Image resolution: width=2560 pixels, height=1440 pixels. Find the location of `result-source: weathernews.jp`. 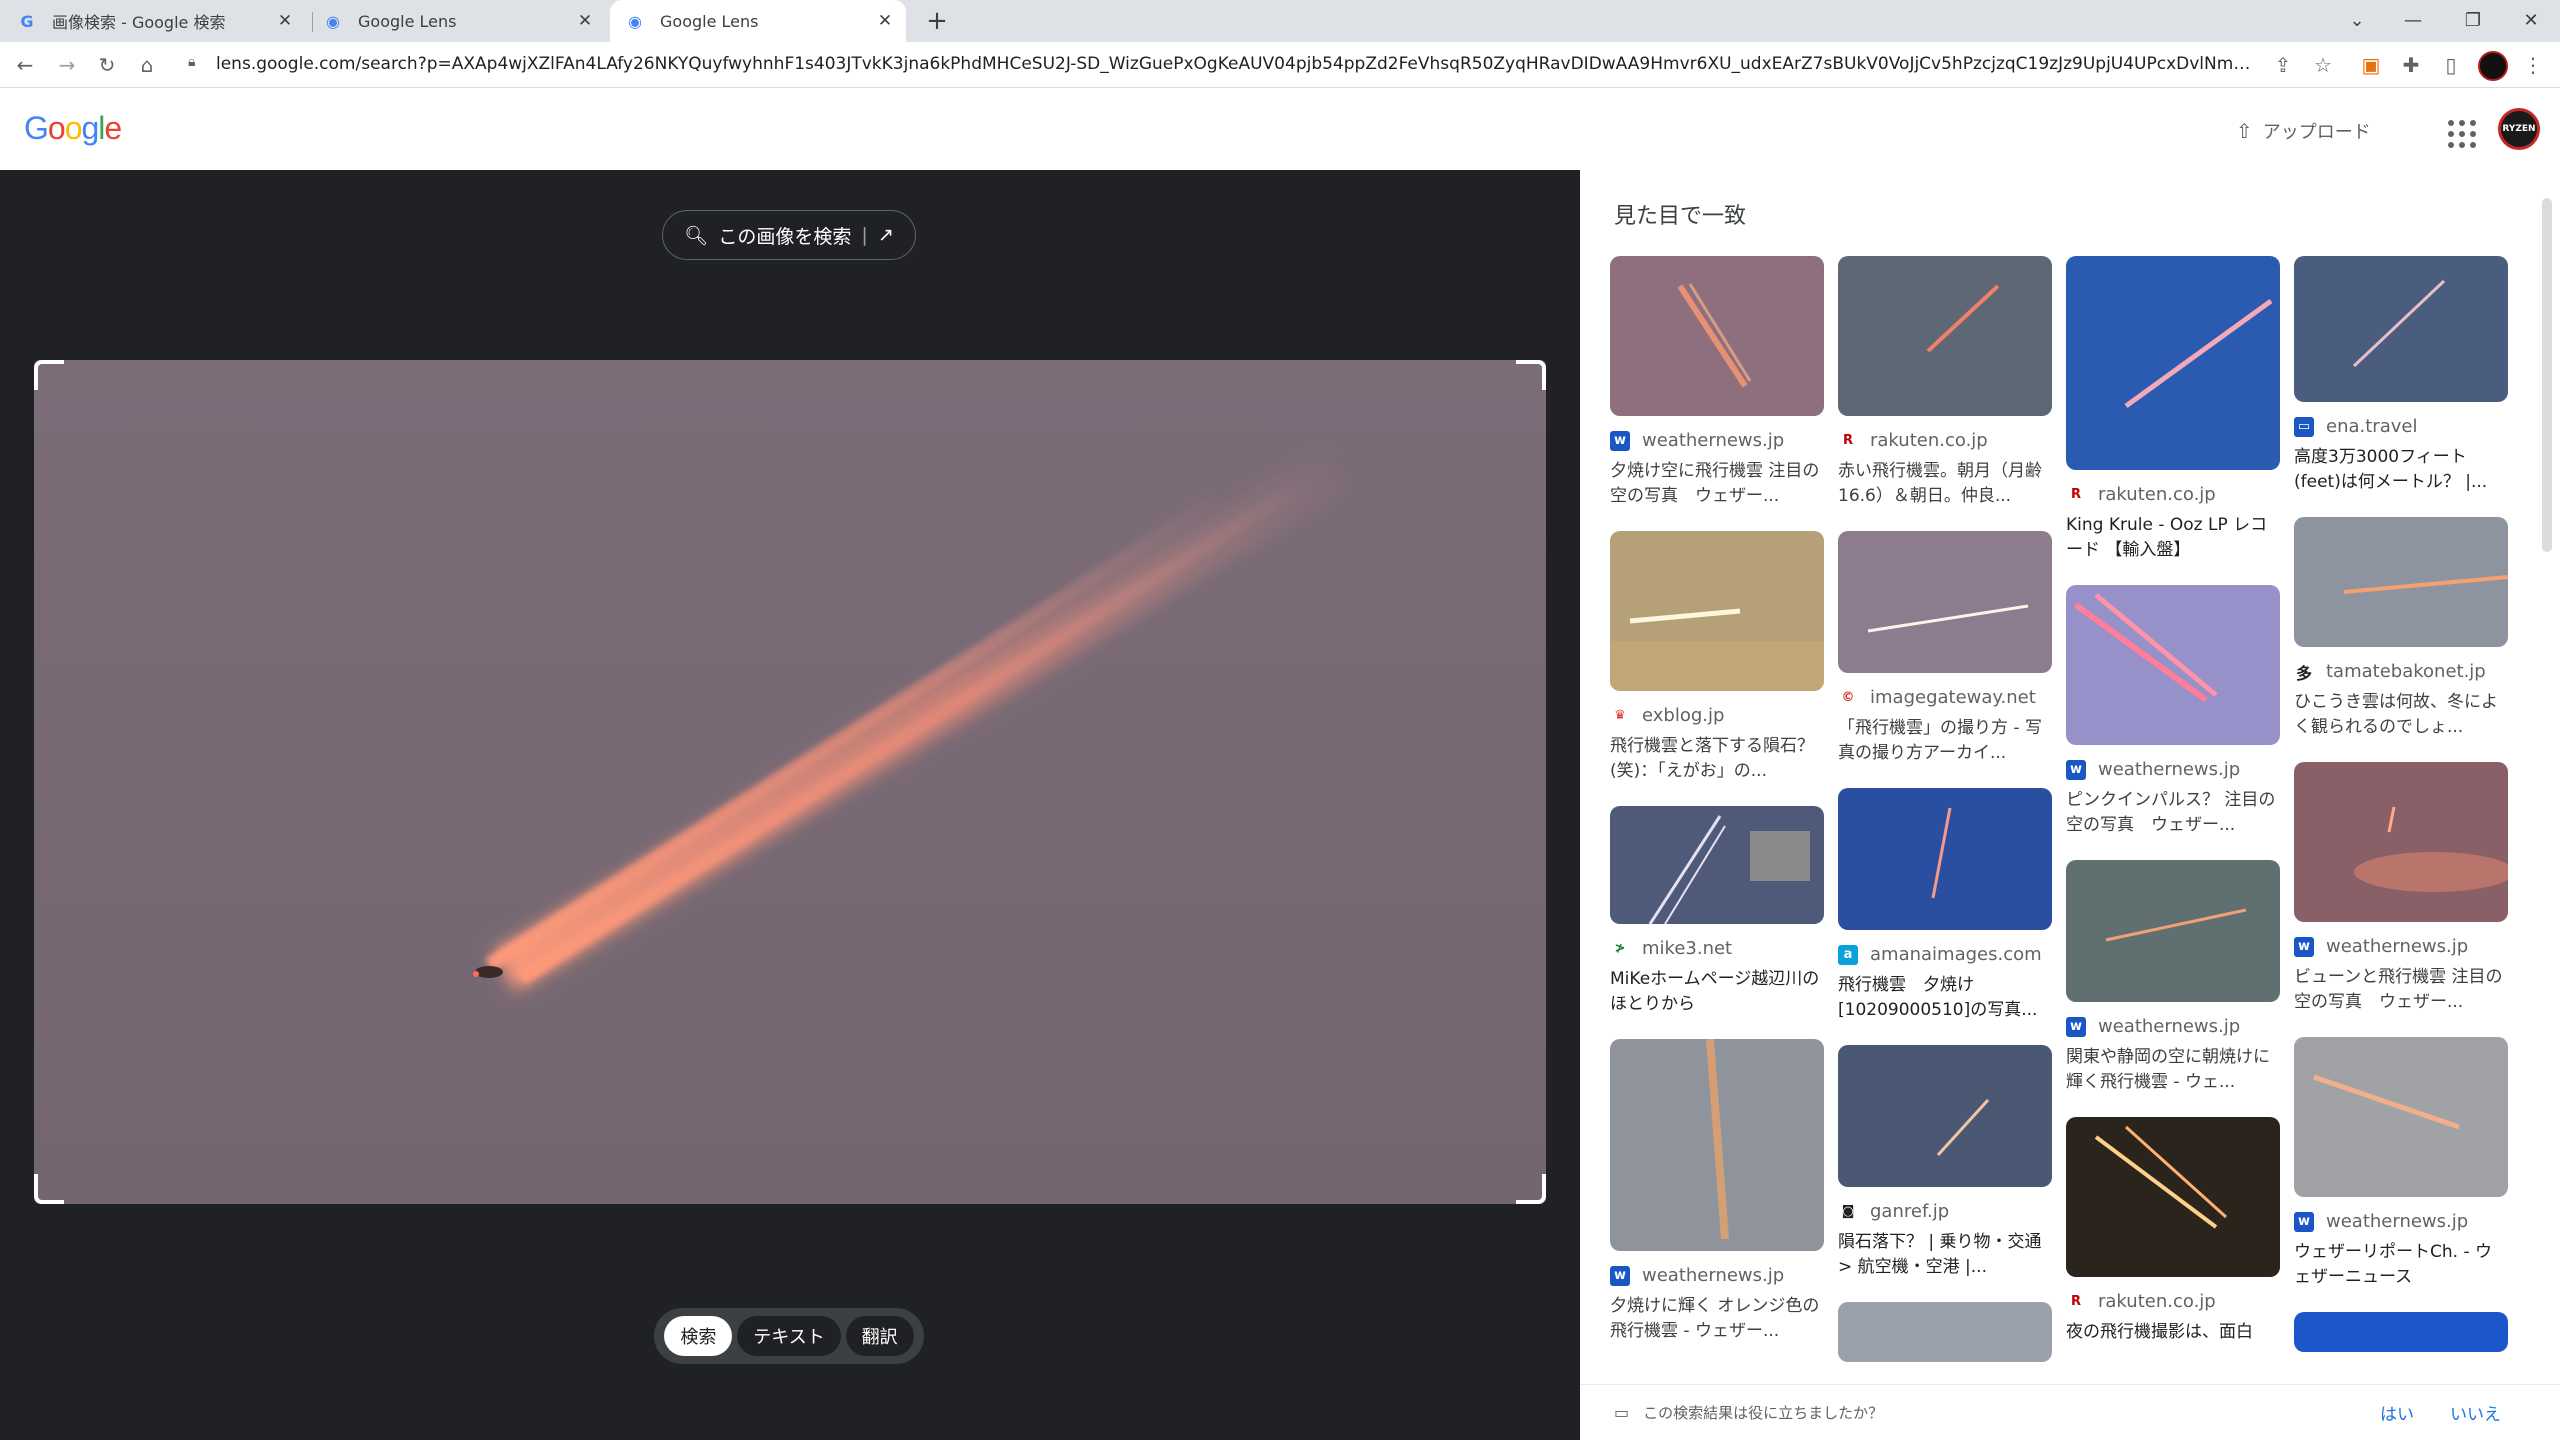

result-source: weathernews.jp is located at coordinates (2169, 1026).